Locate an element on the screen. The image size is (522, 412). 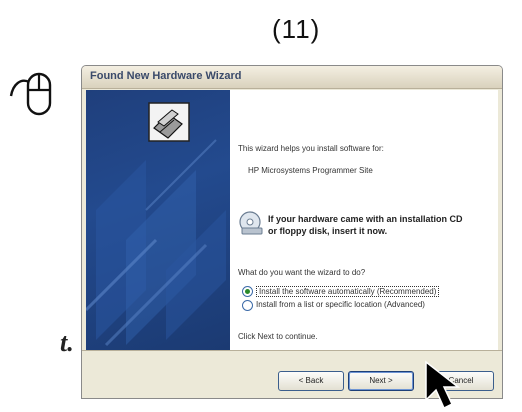
cd-disc-icon is located at coordinates (251, 223).